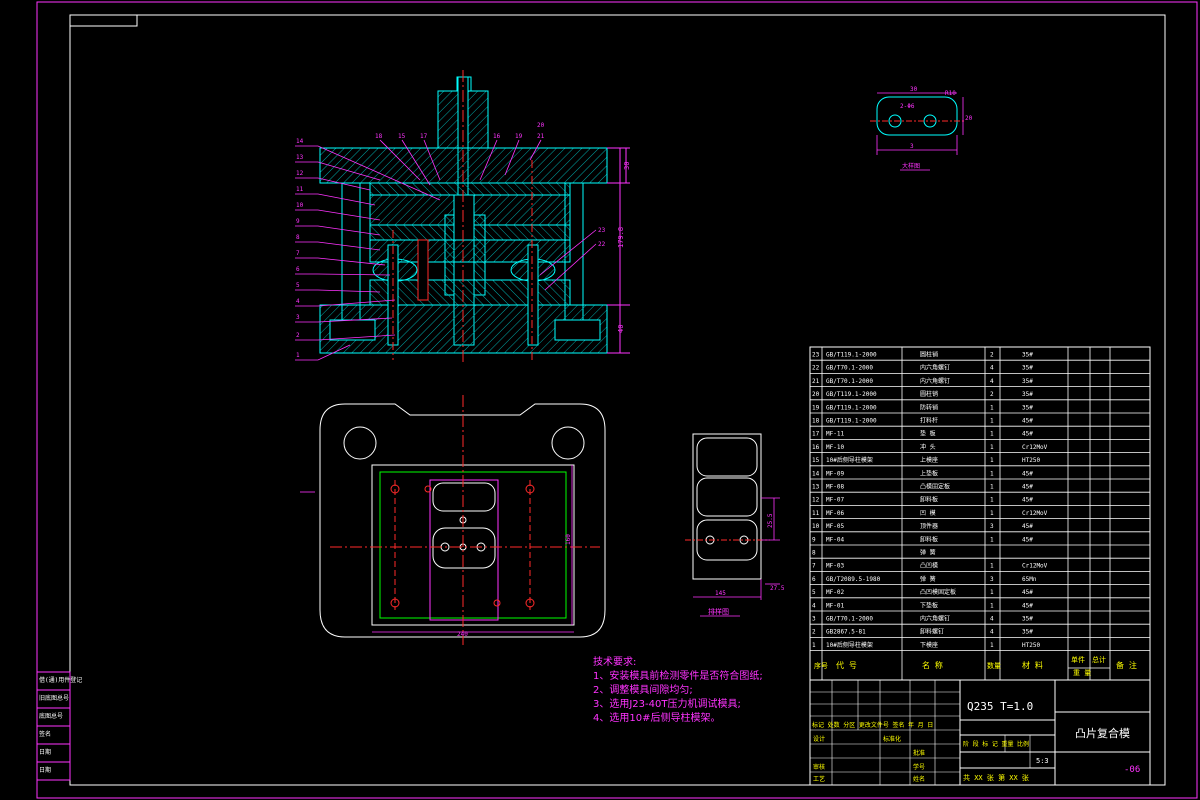 The image size is (1200, 800). Describe the element at coordinates (814, 645) in the screenshot. I see `bom-cell-no: 1` at that location.